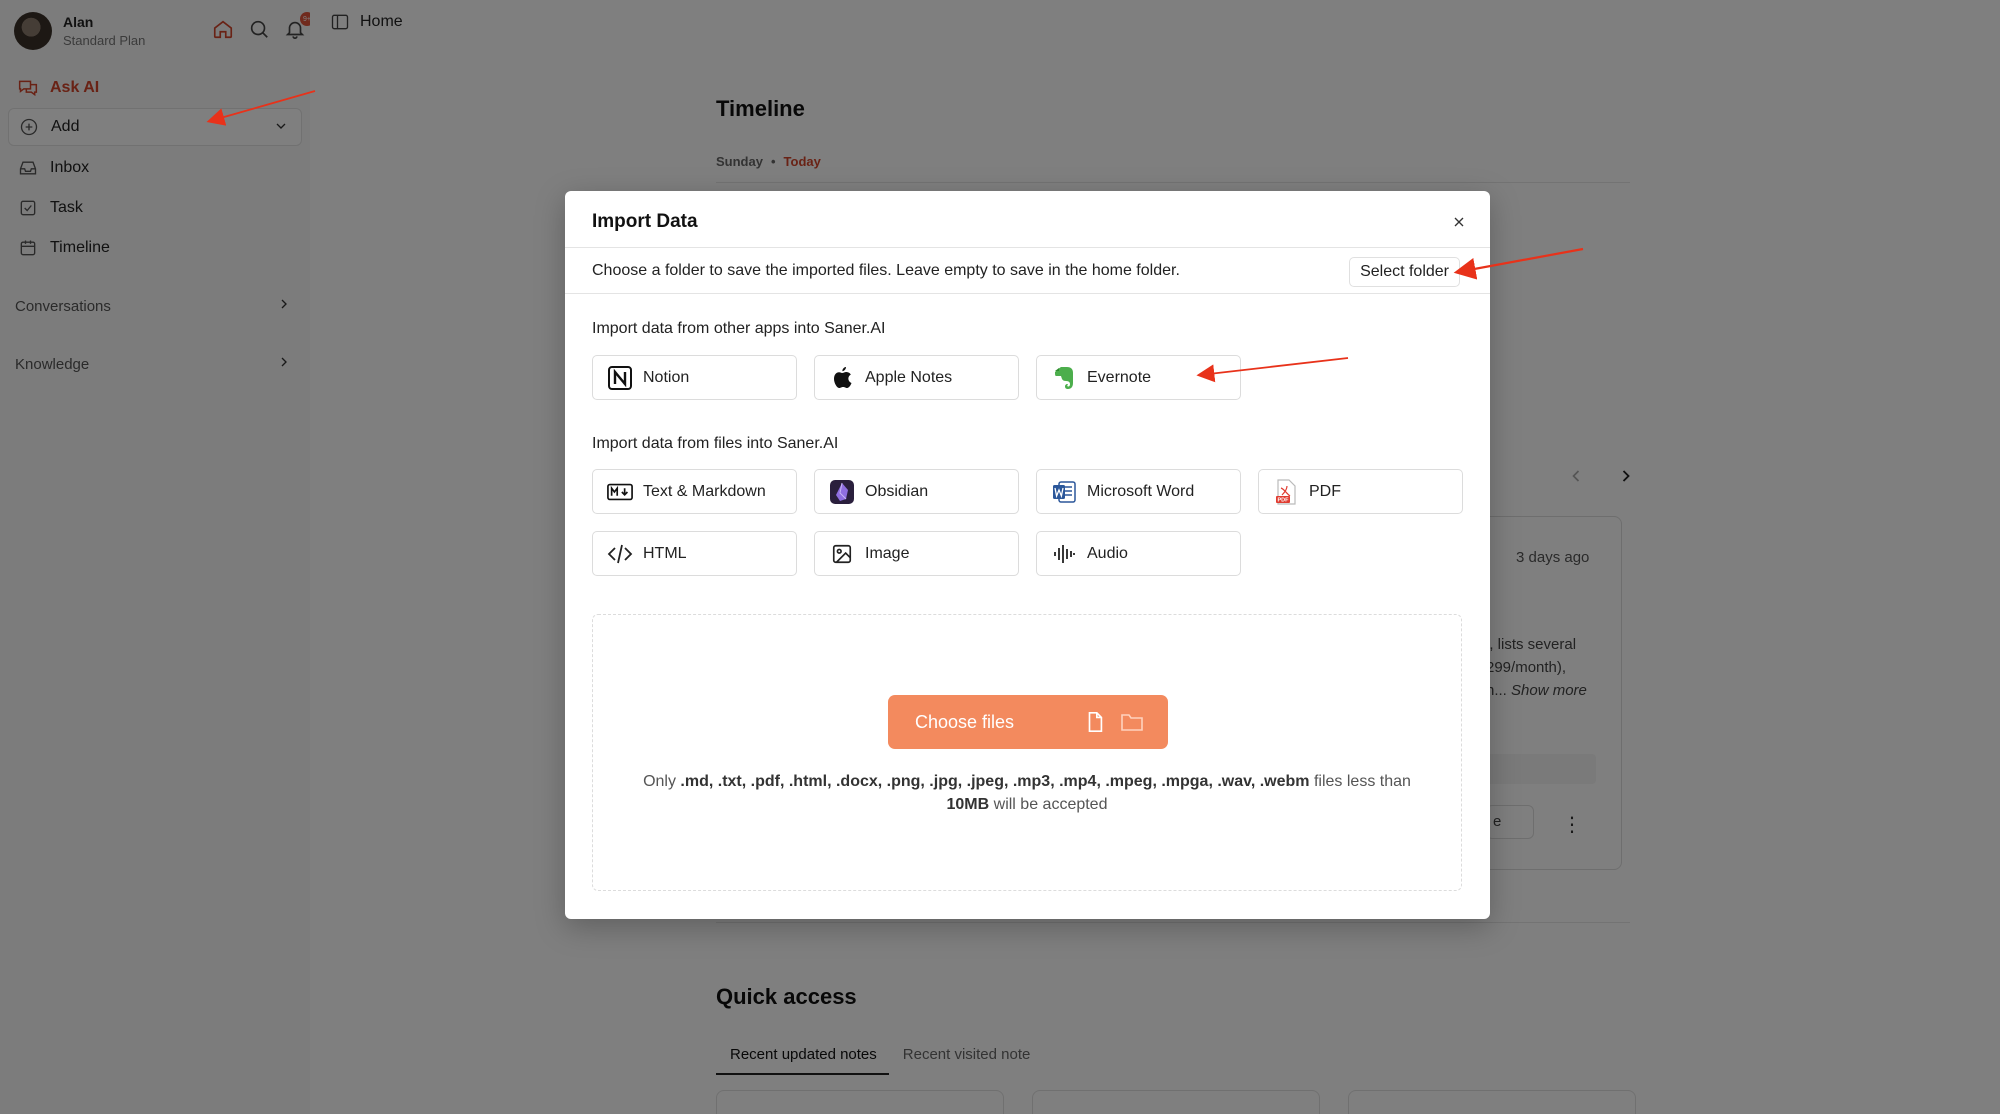 This screenshot has width=2000, height=1114. I want to click on select-folder-button: Select folder, so click(1404, 272).